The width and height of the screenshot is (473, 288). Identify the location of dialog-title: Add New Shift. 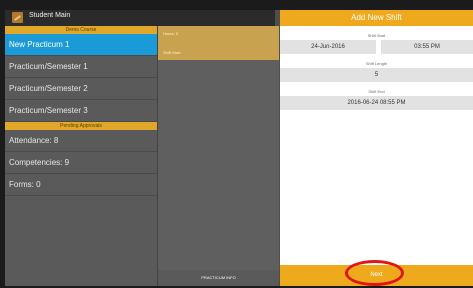
(376, 18).